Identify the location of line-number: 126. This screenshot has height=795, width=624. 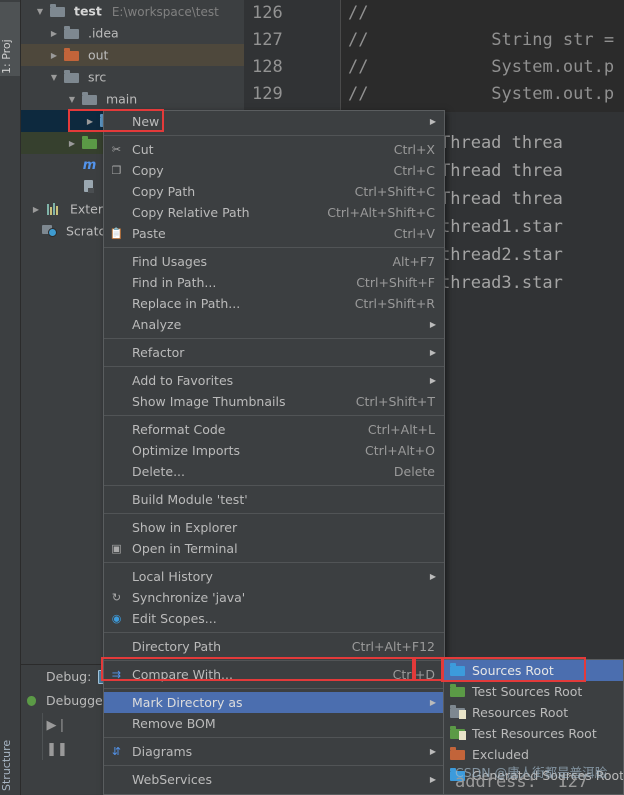
(267, 13).